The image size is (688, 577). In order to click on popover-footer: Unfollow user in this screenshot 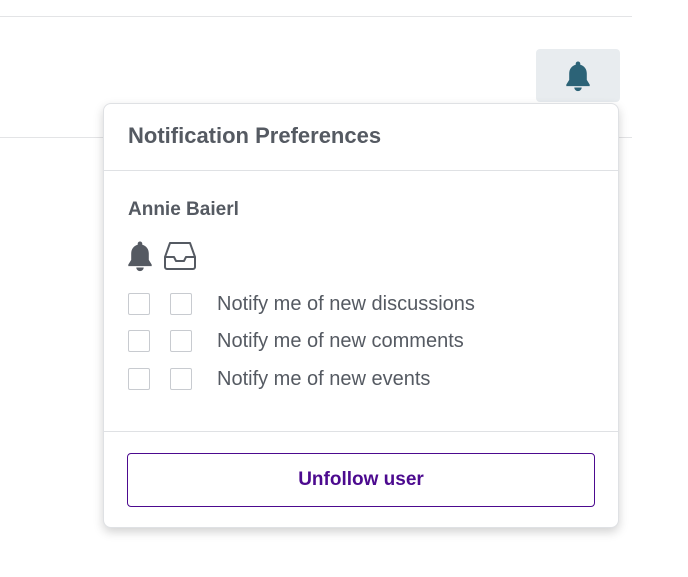, I will do `click(361, 479)`.